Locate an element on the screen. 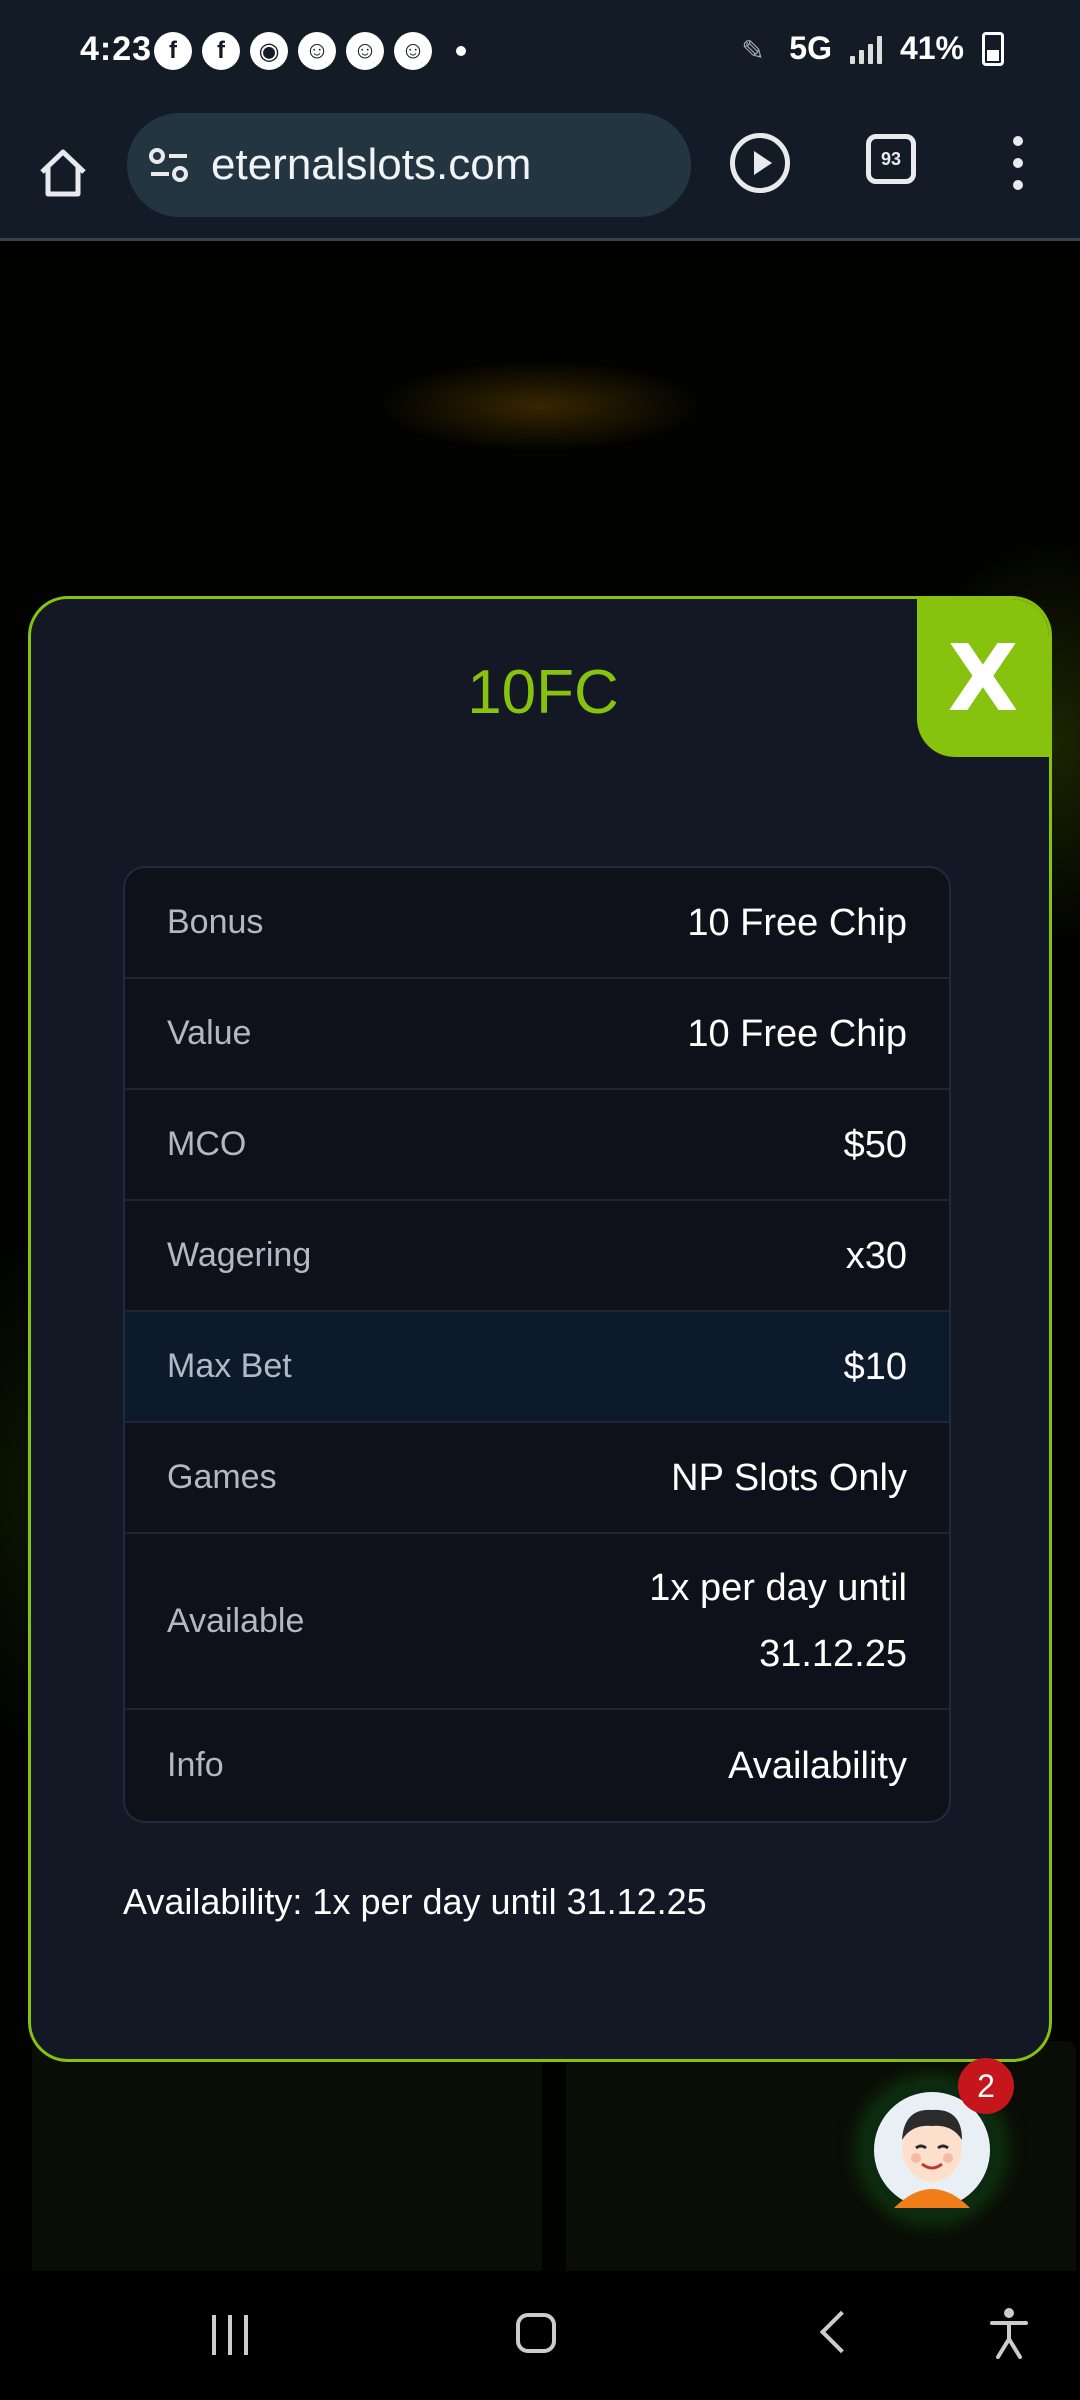 Image resolution: width=1080 pixels, height=2400 pixels. system-nav-bar is located at coordinates (540, 2335).